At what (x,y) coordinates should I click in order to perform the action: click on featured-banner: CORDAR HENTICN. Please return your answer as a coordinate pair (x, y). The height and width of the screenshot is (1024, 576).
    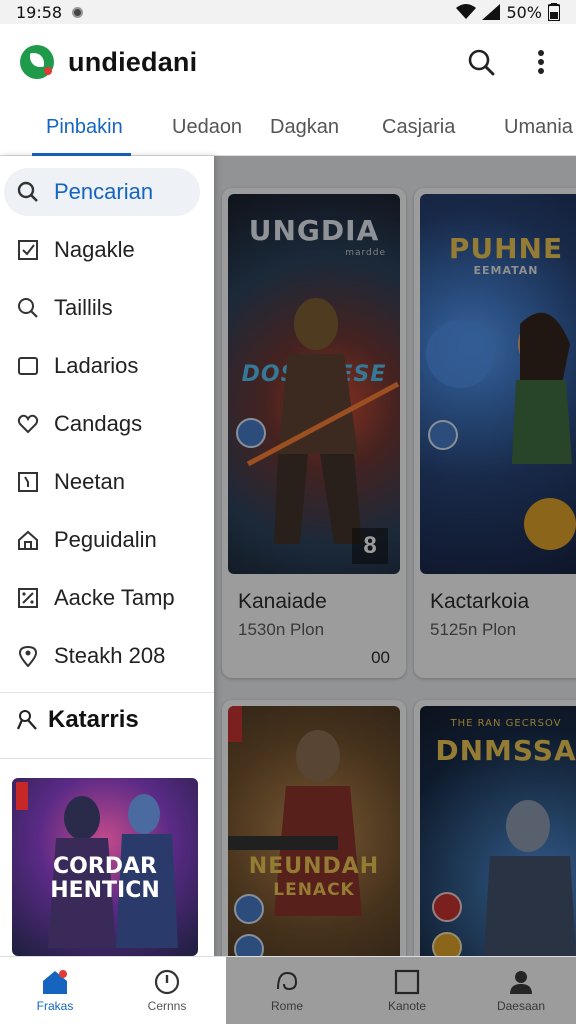
    Looking at the image, I should click on (105, 867).